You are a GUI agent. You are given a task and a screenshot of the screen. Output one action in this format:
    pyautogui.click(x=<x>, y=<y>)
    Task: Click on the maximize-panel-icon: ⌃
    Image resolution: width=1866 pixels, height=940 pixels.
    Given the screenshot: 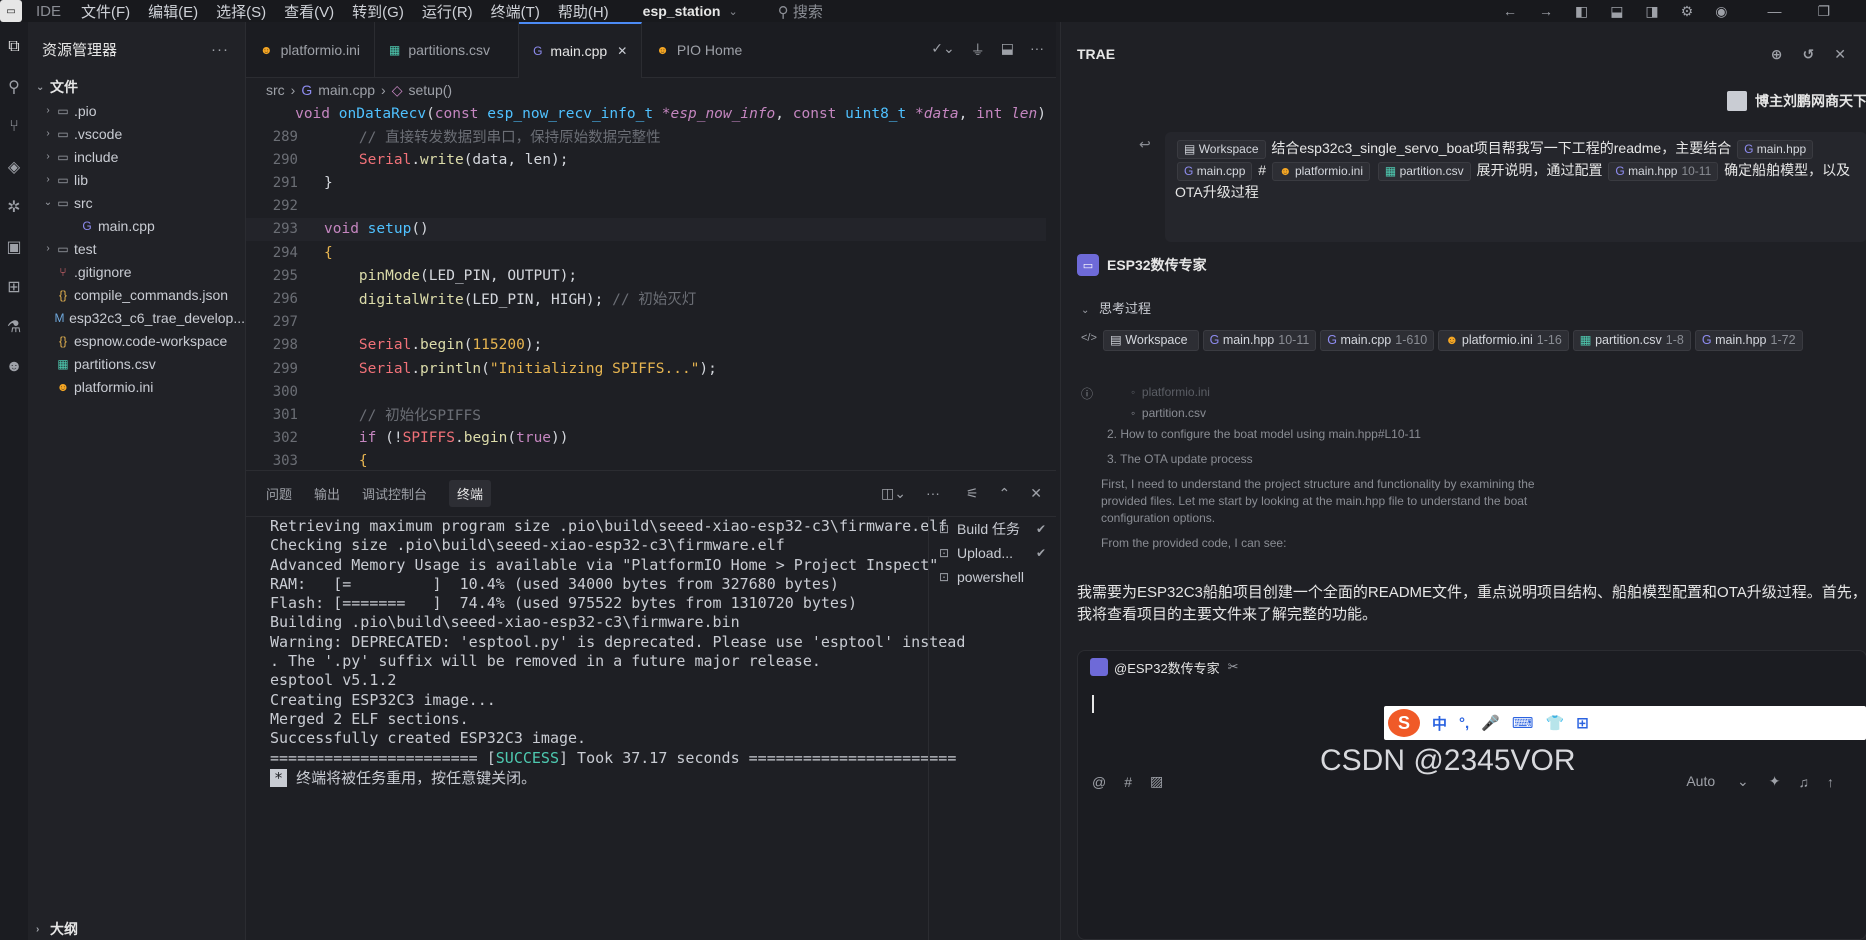 What is the action you would take?
    pyautogui.click(x=1005, y=493)
    